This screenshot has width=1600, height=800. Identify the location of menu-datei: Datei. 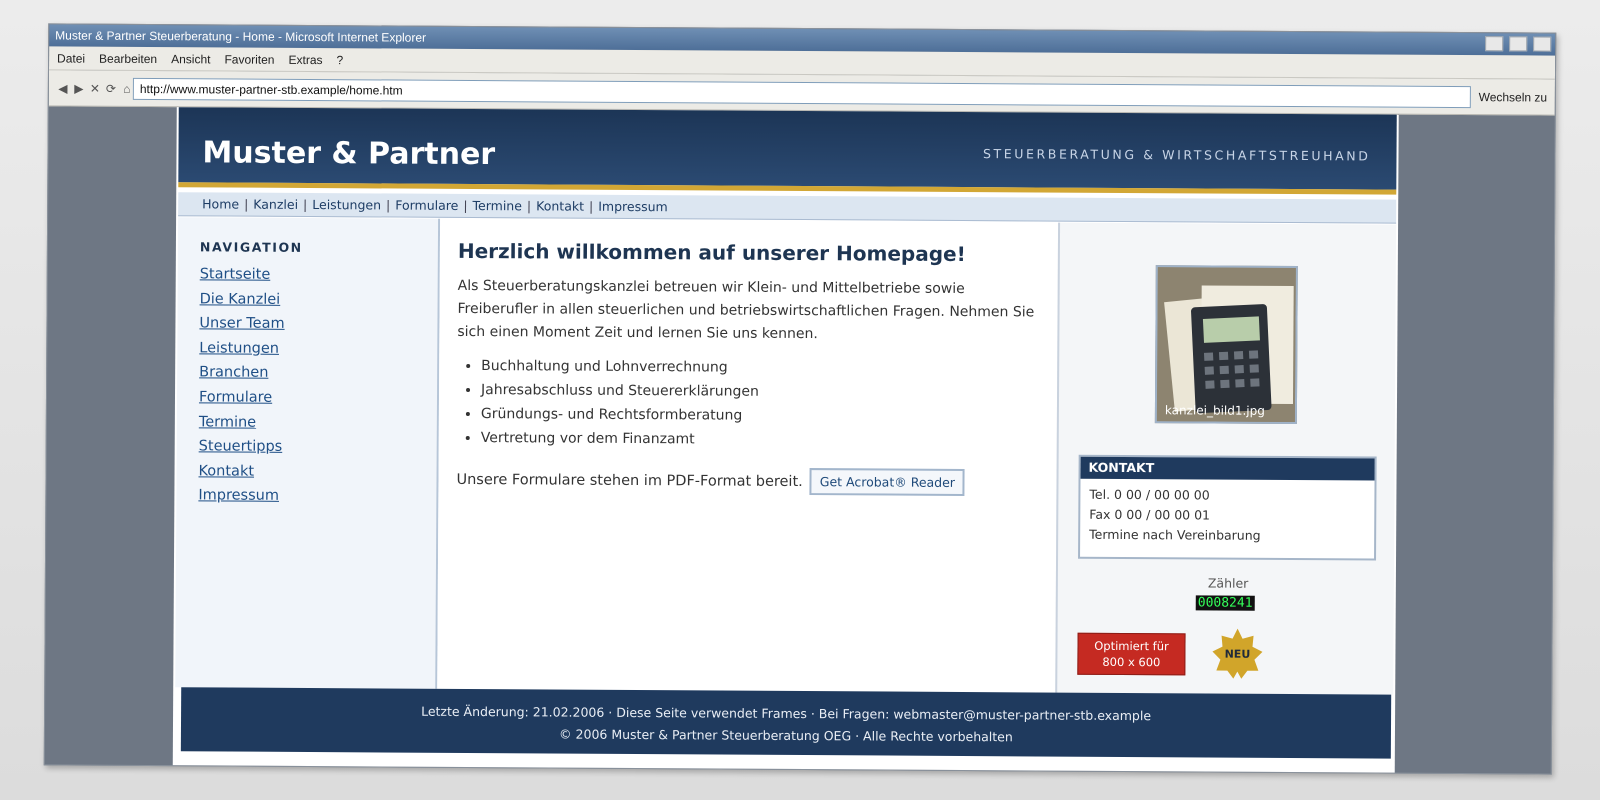
(71, 58).